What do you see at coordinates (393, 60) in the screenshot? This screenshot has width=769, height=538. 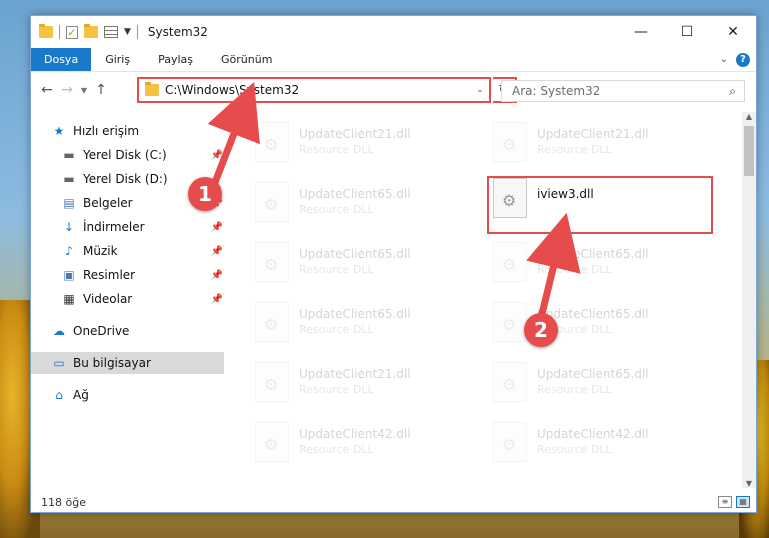 I see `ribbon-tabs: Dosya Giriş Paylaş Görünüm ⌄ ?` at bounding box center [393, 60].